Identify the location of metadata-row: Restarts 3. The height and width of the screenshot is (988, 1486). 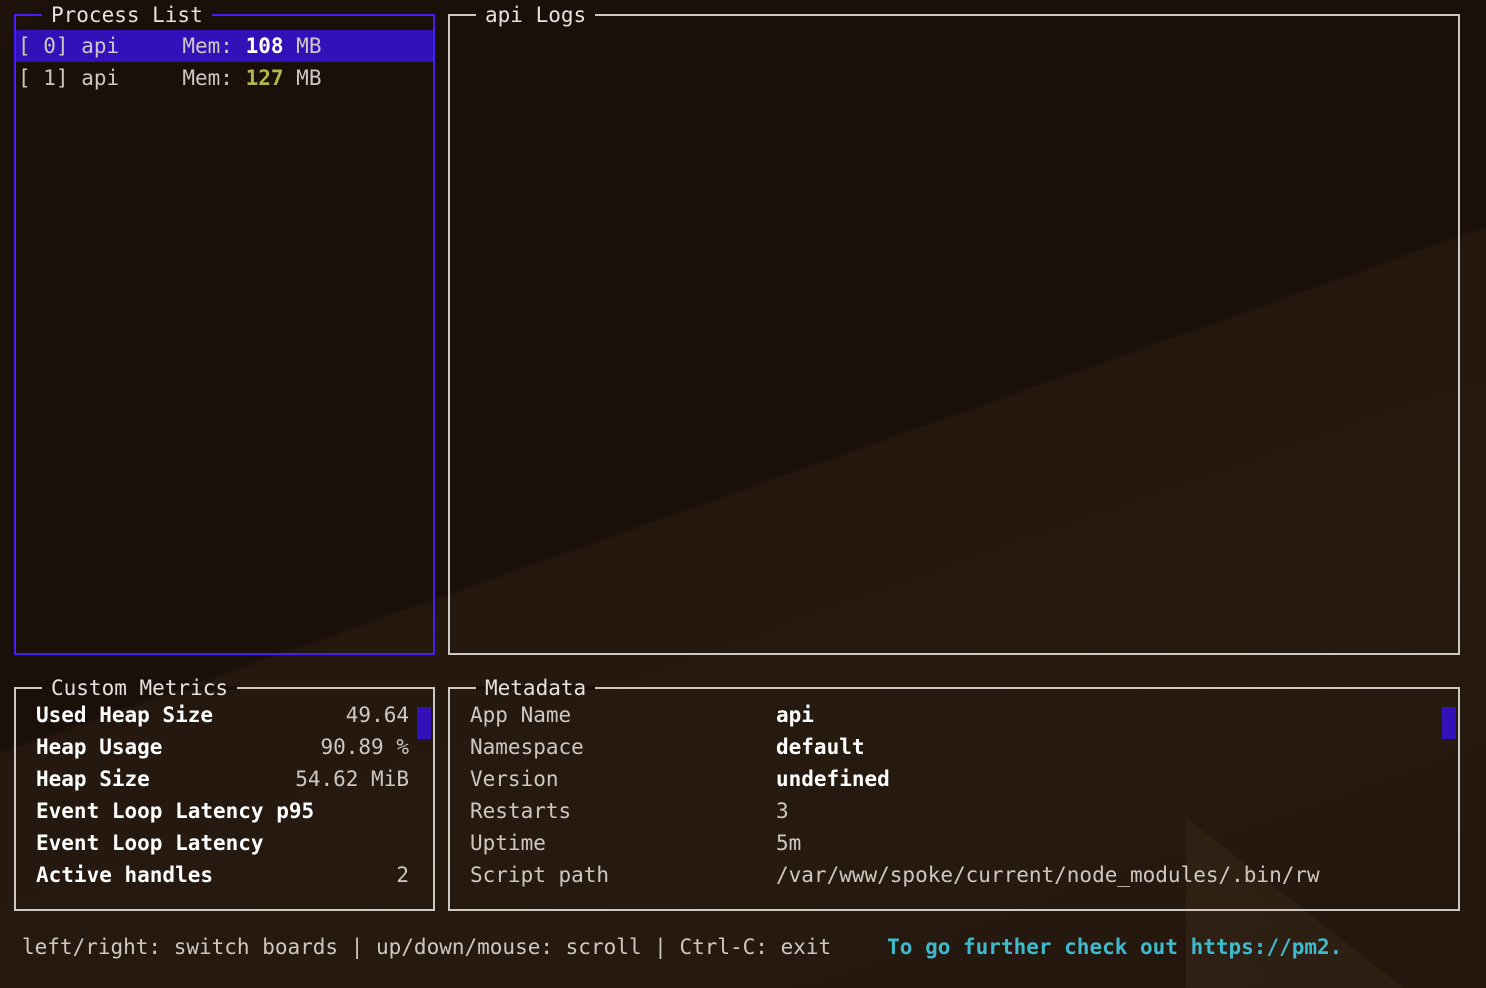
(954, 811).